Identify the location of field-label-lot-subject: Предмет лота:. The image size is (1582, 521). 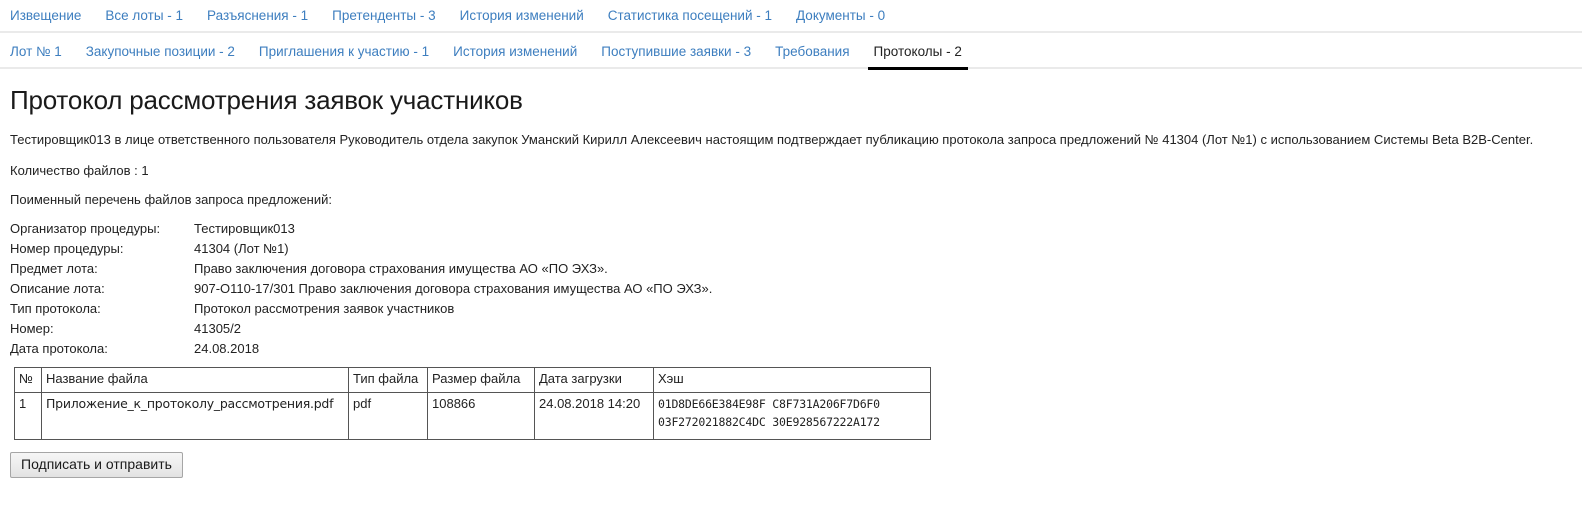
(54, 268).